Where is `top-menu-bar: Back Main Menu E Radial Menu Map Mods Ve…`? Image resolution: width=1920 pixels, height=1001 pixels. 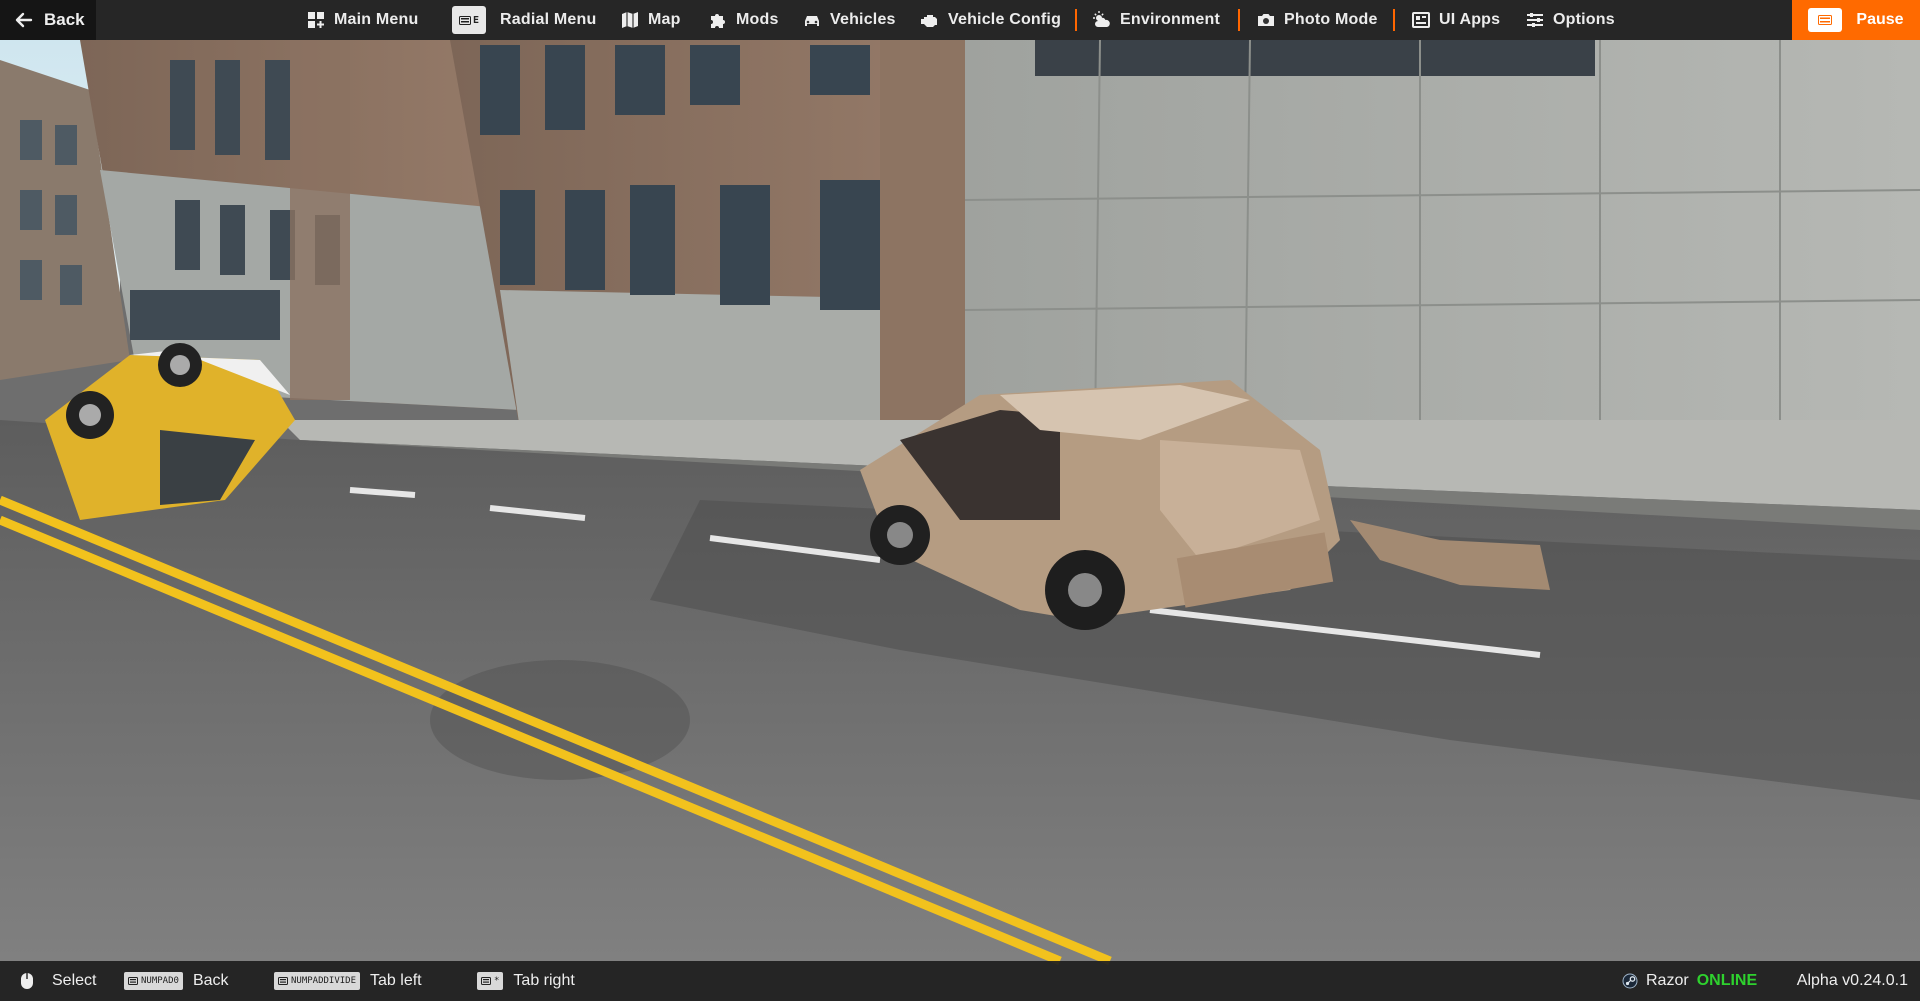
top-menu-bar: Back Main Menu E Radial Menu Map Mods Ve… is located at coordinates (960, 20).